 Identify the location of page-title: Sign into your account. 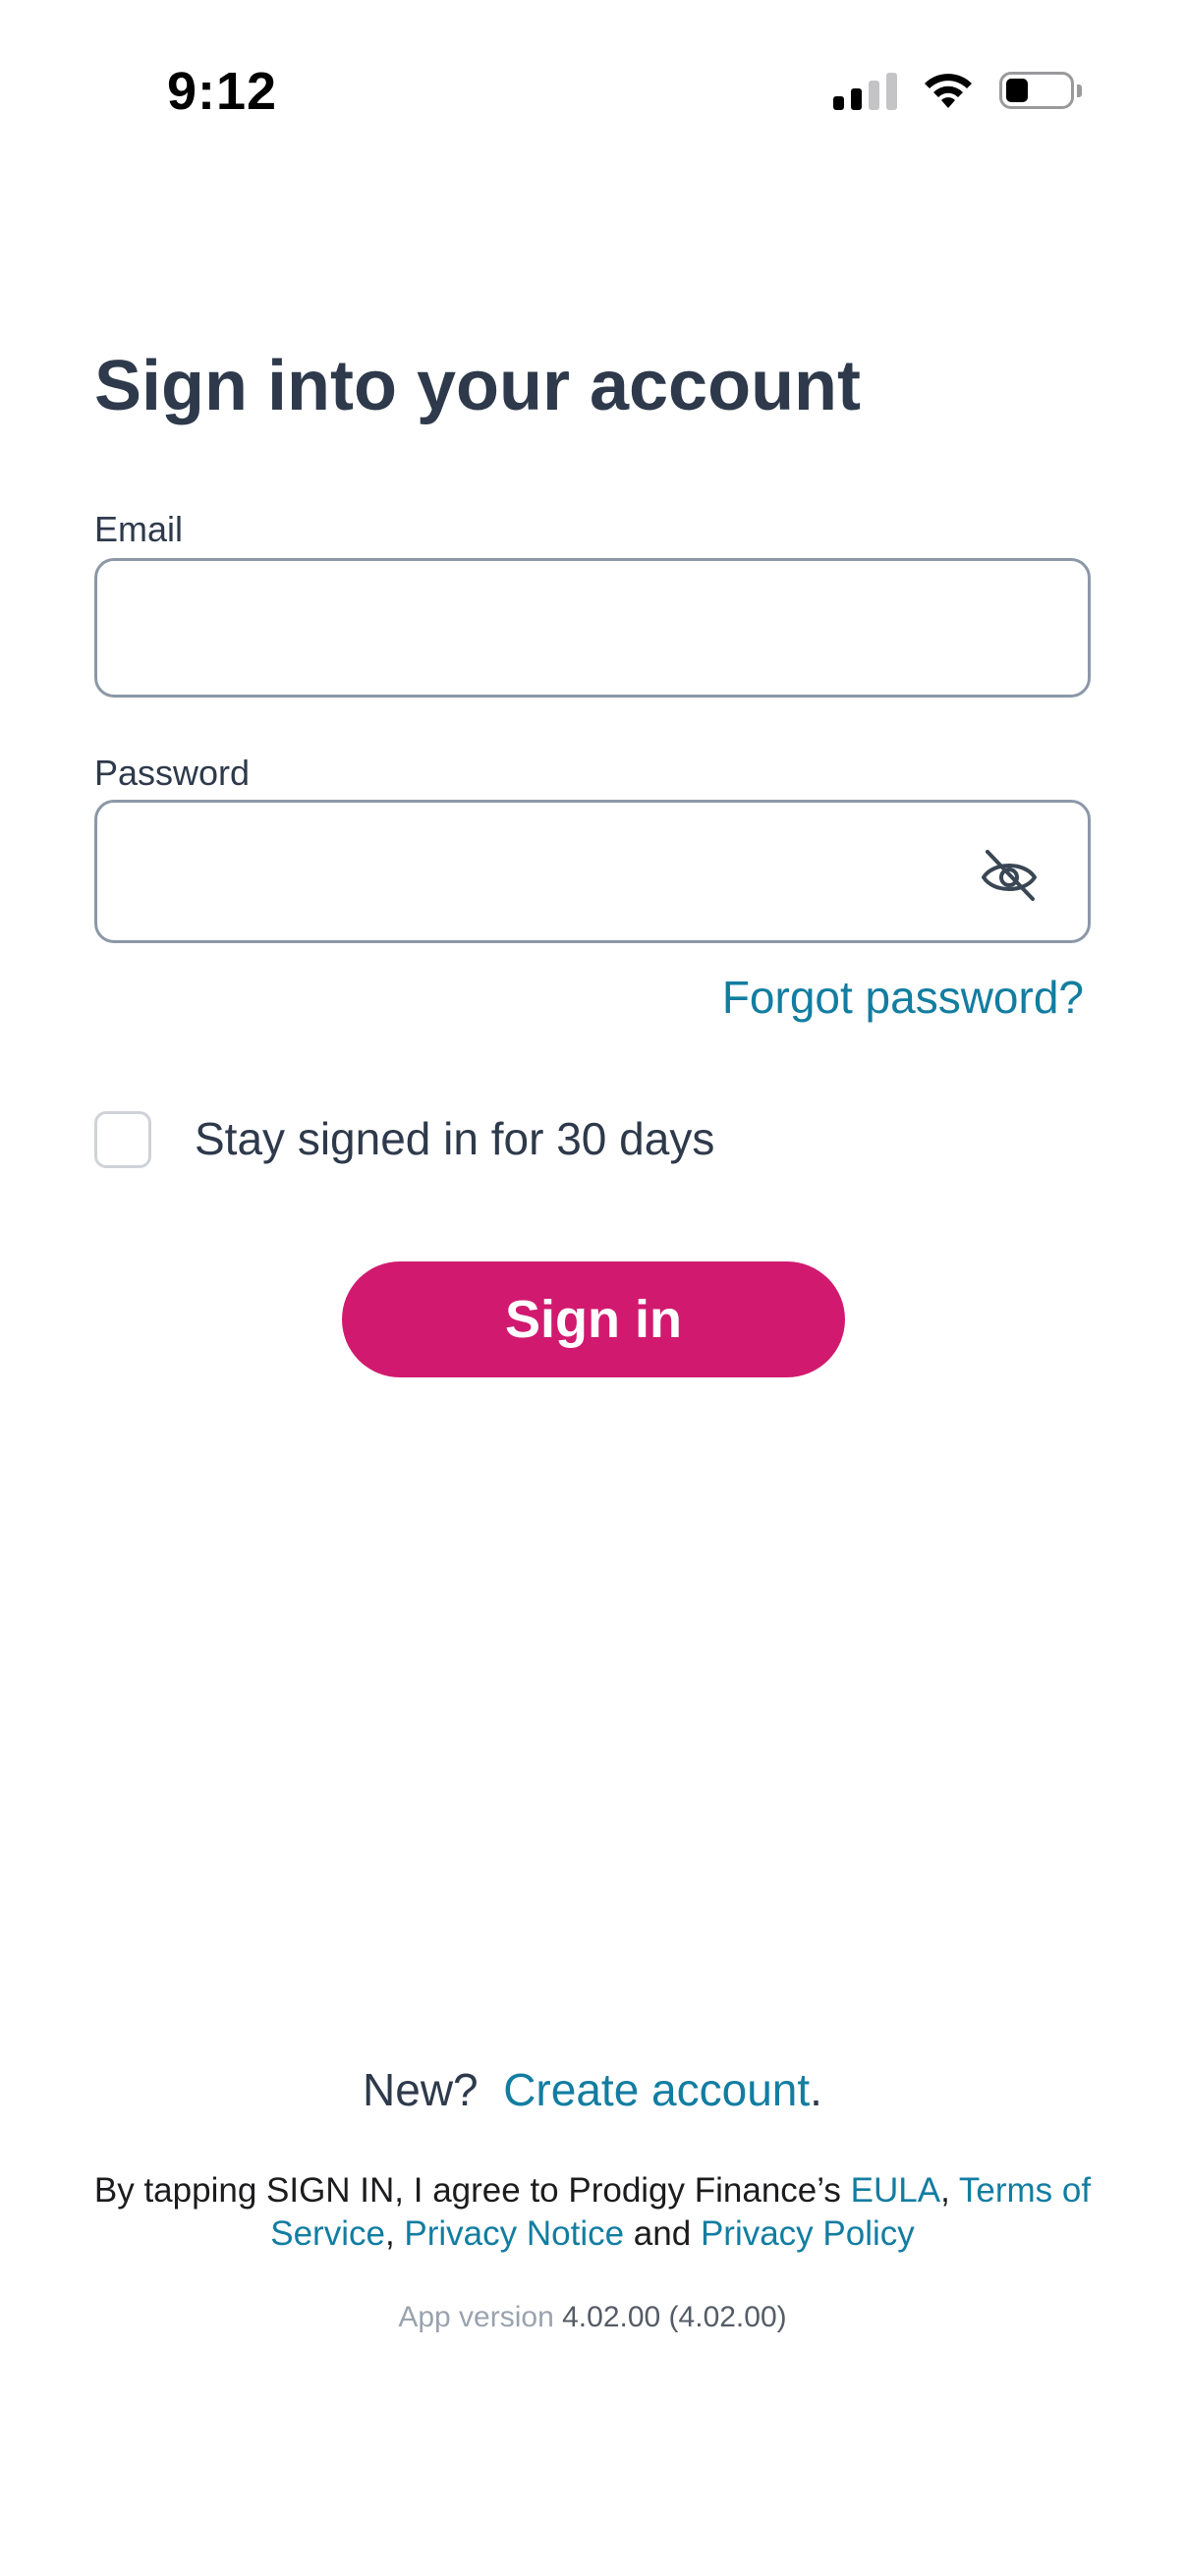
(478, 386).